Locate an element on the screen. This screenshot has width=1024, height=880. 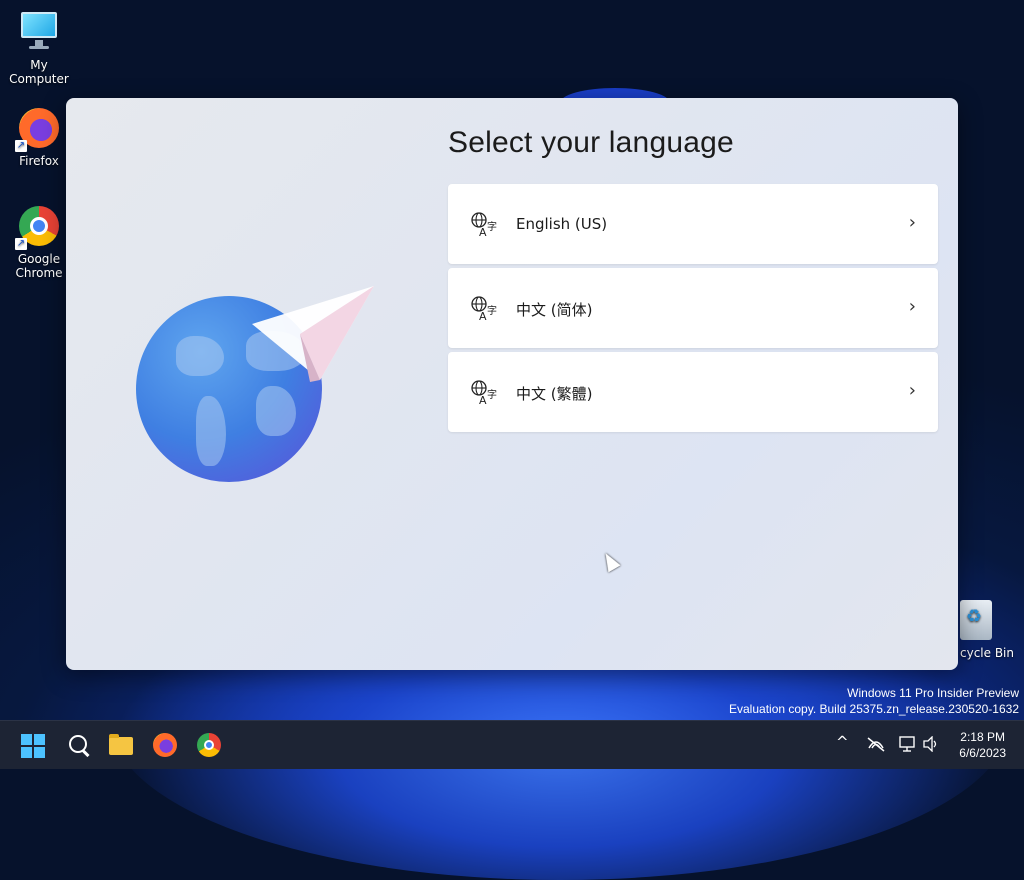
folder-icon is located at coordinates (121, 744).